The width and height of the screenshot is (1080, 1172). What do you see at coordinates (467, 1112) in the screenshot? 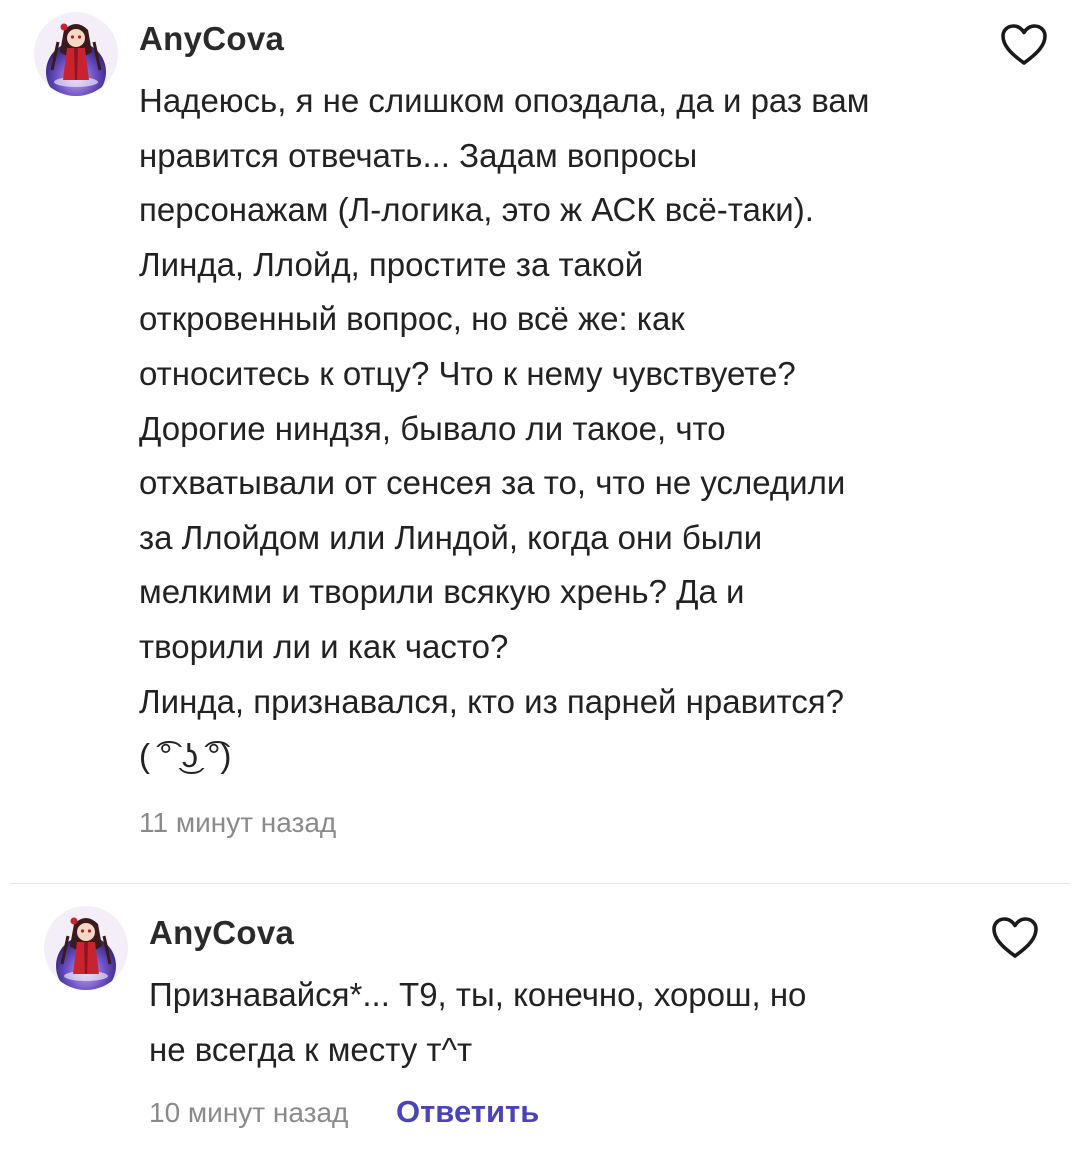
I see `reply-button: Ответить` at bounding box center [467, 1112].